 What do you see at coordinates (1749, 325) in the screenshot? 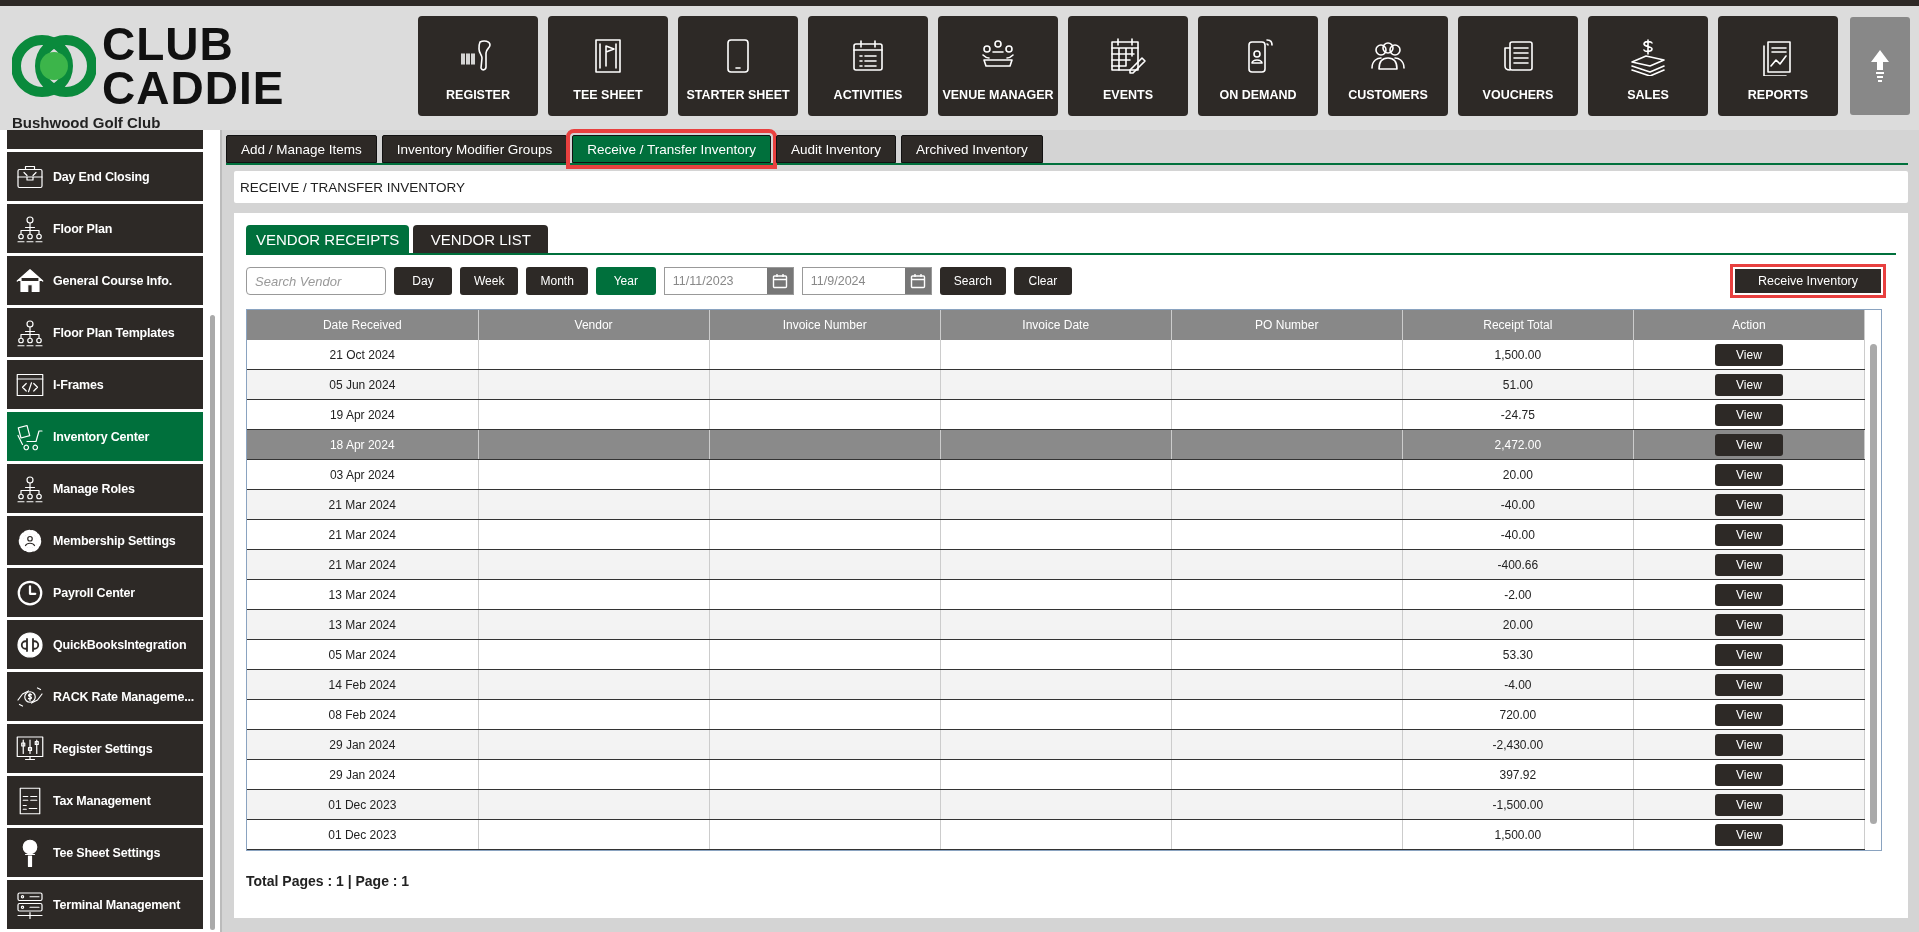
I see `column-header: Action` at bounding box center [1749, 325].